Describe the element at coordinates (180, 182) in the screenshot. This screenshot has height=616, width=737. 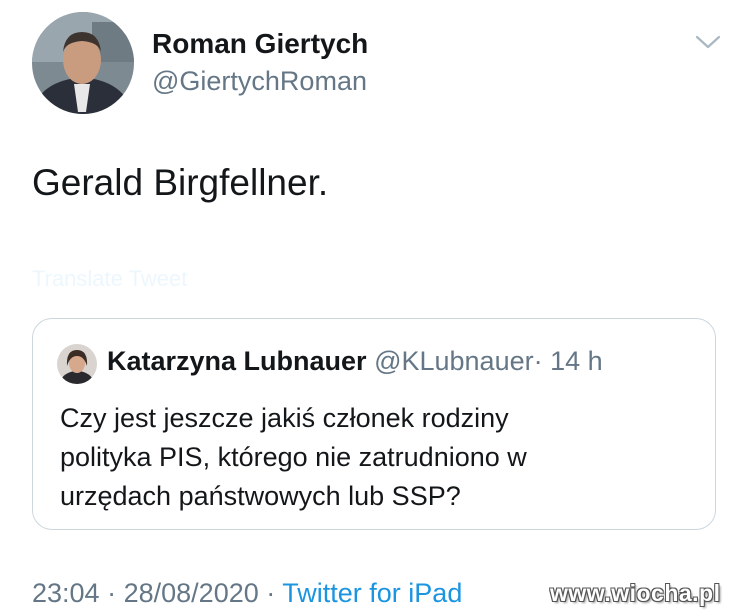
I see `tweet-text: Gerald Birgfellner.` at that location.